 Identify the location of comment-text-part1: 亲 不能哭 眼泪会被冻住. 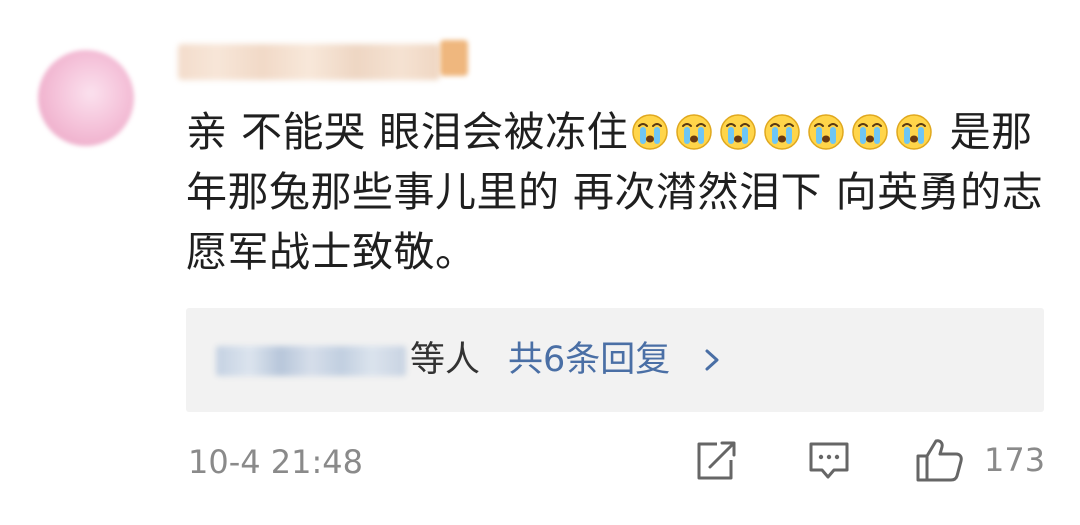
(407, 132).